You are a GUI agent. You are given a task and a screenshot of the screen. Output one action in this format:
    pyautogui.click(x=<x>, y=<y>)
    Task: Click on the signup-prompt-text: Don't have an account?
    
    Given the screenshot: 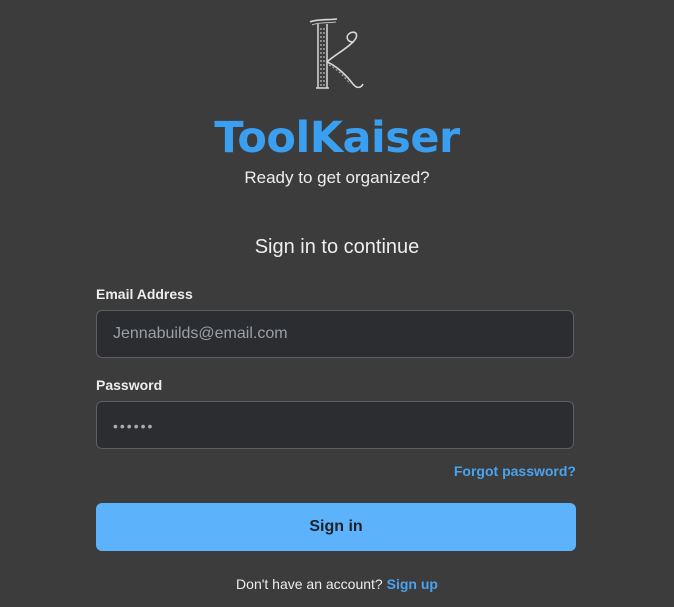 What is the action you would take?
    pyautogui.click(x=309, y=584)
    